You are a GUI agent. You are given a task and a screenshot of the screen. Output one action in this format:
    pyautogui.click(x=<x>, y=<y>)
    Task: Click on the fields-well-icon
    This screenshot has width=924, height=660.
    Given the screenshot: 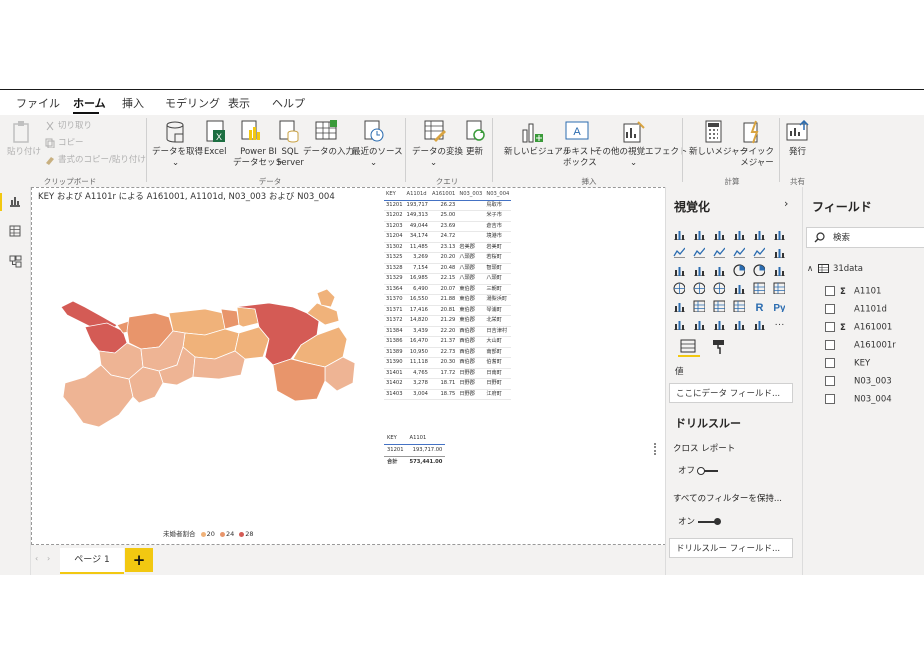 What is the action you would take?
    pyautogui.click(x=688, y=346)
    